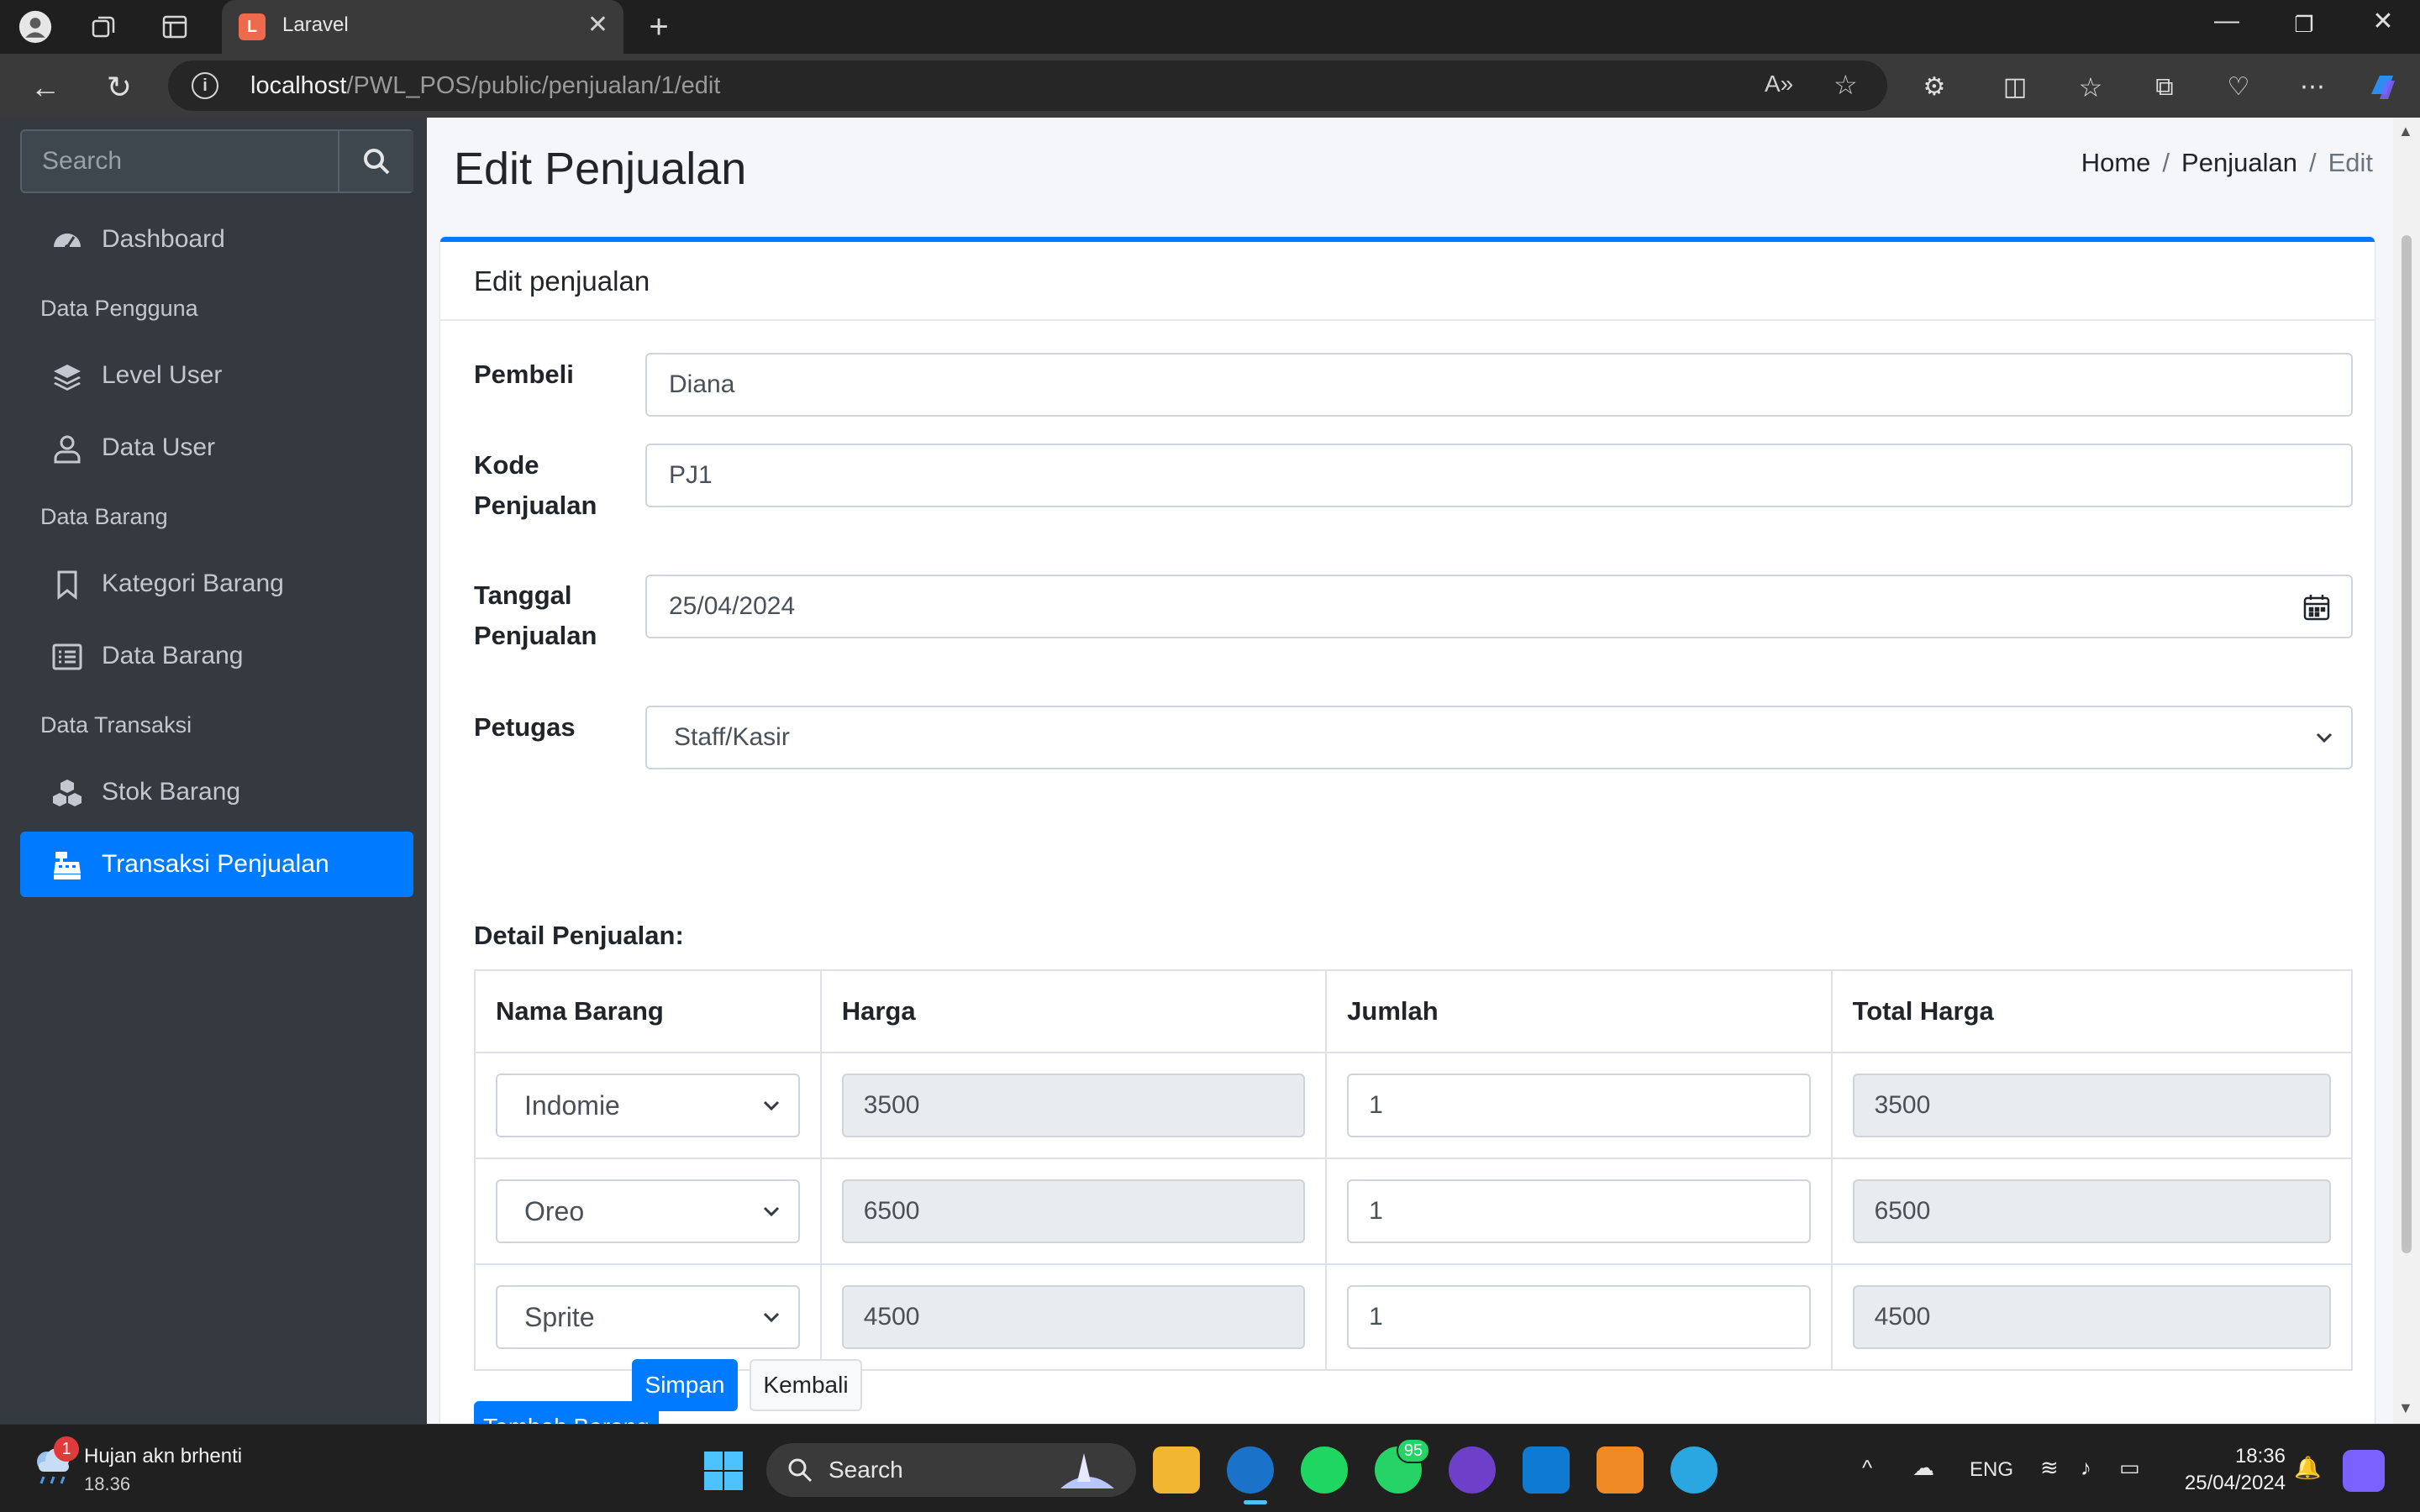 This screenshot has height=1512, width=2420. I want to click on sidebar-item-stok-barang: Stok Barang, so click(217, 792).